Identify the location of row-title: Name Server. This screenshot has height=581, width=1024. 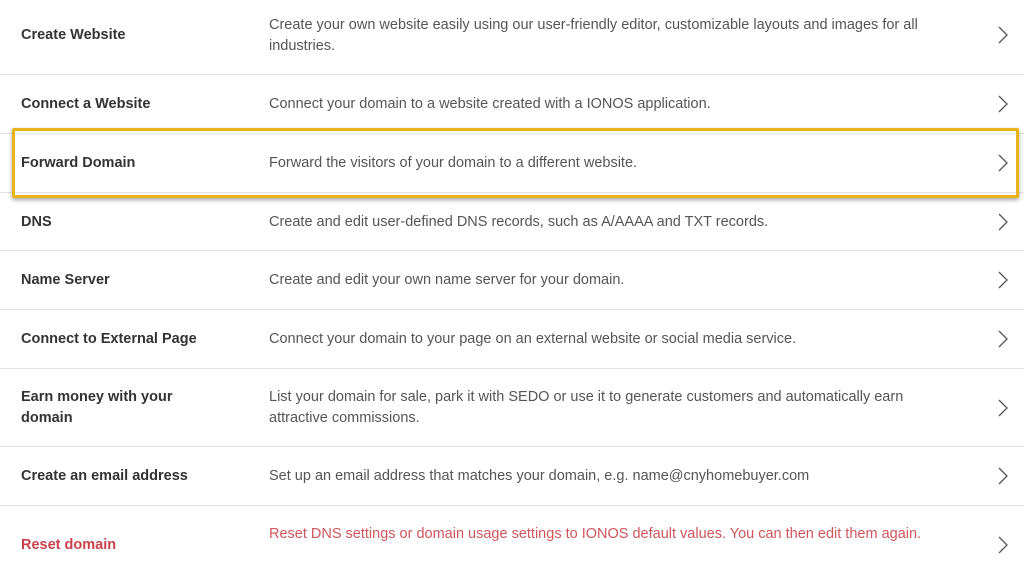
(65, 280).